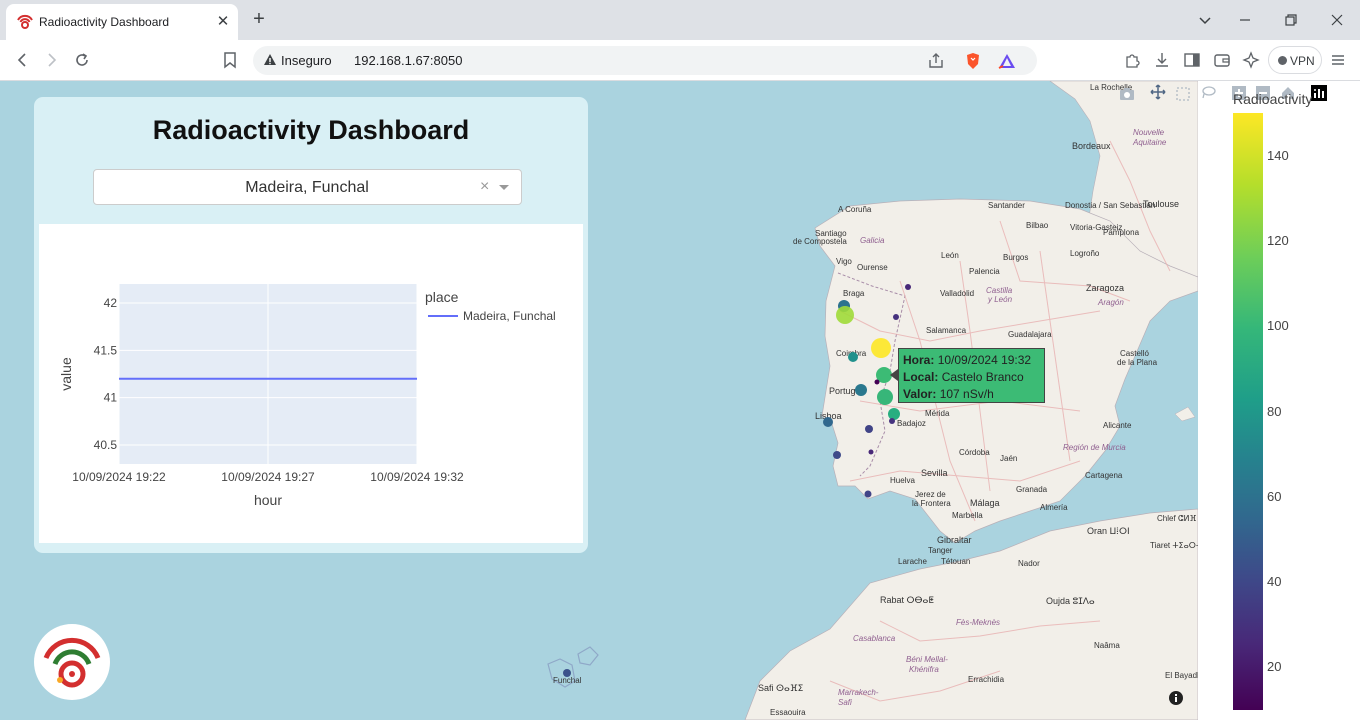 This screenshot has width=1360, height=720. What do you see at coordinates (1222, 60) in the screenshot?
I see `wallet-icon` at bounding box center [1222, 60].